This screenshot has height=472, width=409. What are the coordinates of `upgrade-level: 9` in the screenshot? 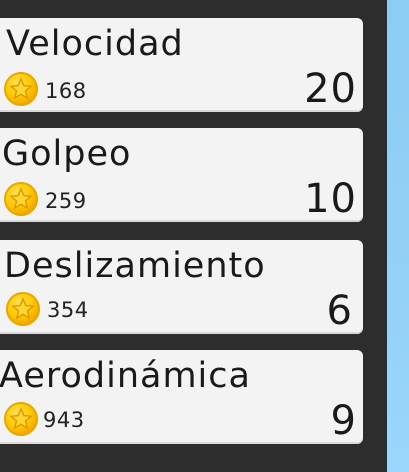 It's located at (343, 421).